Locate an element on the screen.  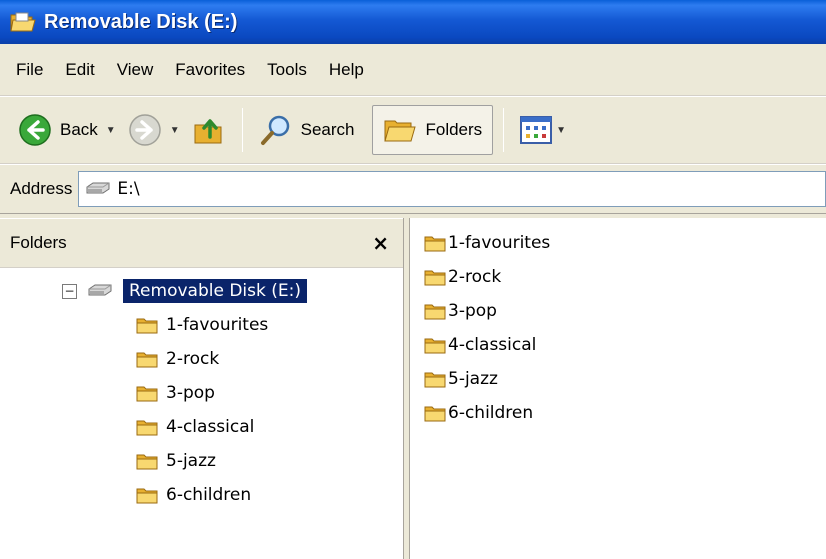
up-folder-button is located at coordinates (209, 130).